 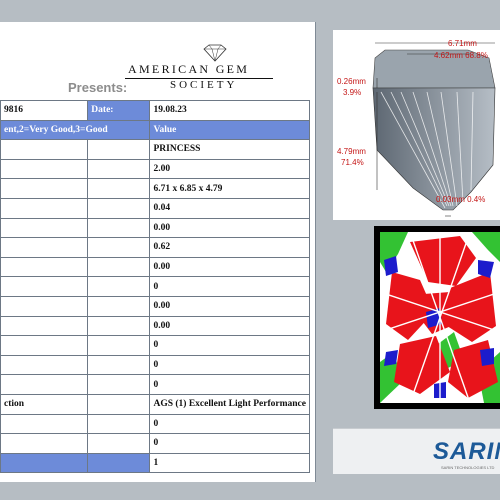 What do you see at coordinates (461, 55) in the screenshot?
I see `table-dimension: 4.62mm 68.8%` at bounding box center [461, 55].